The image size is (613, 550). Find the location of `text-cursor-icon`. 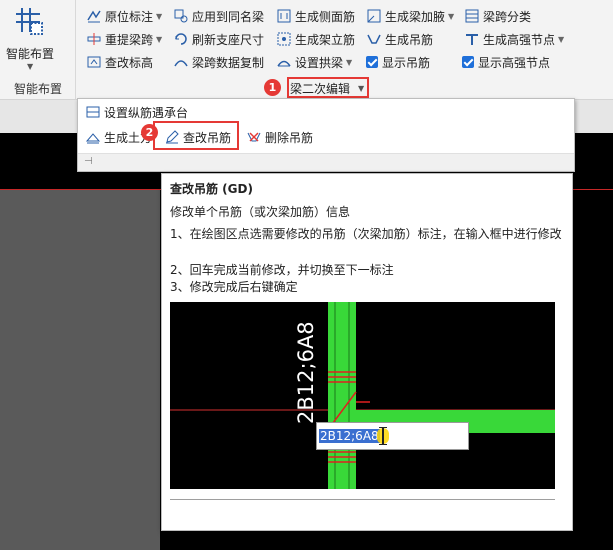

text-cursor-icon is located at coordinates (383, 436).